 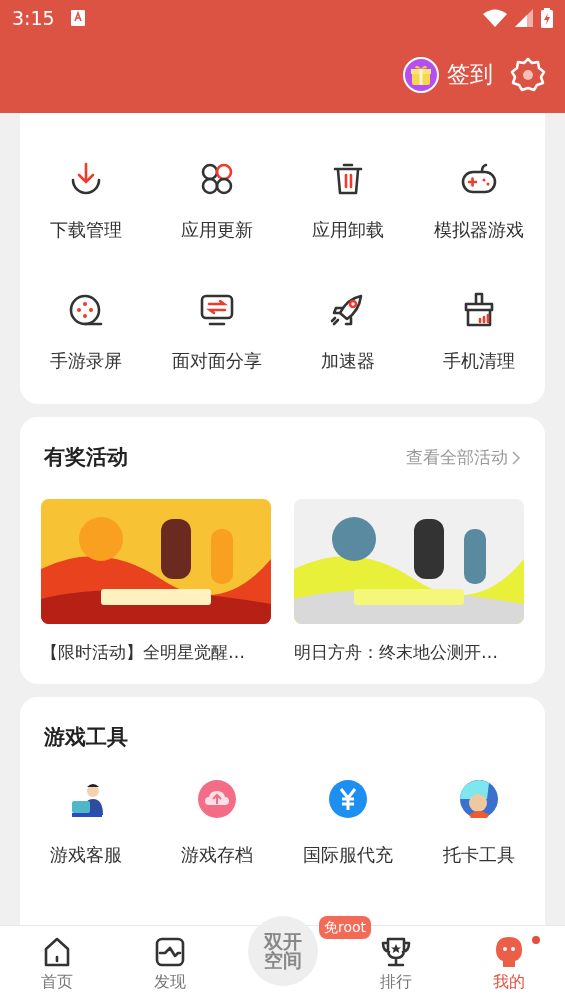 I want to click on tool-label: 国际服代充, so click(x=348, y=854).